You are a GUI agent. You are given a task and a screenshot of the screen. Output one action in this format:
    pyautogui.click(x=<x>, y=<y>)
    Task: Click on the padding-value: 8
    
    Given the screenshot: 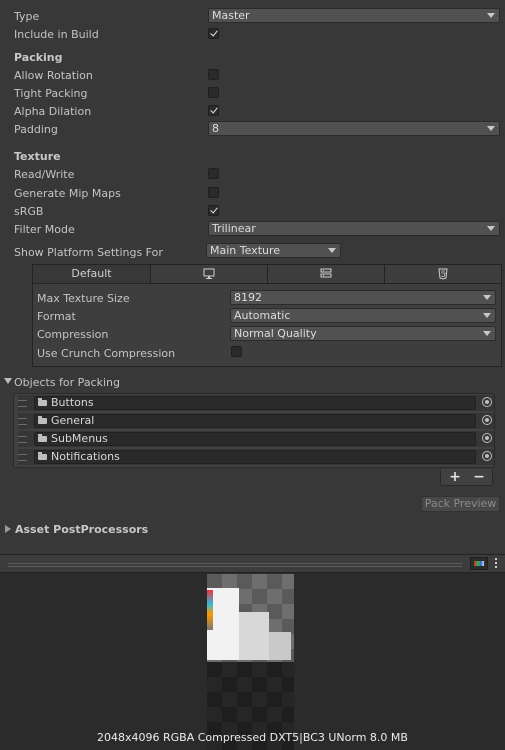 What is the action you would take?
    pyautogui.click(x=215, y=128)
    